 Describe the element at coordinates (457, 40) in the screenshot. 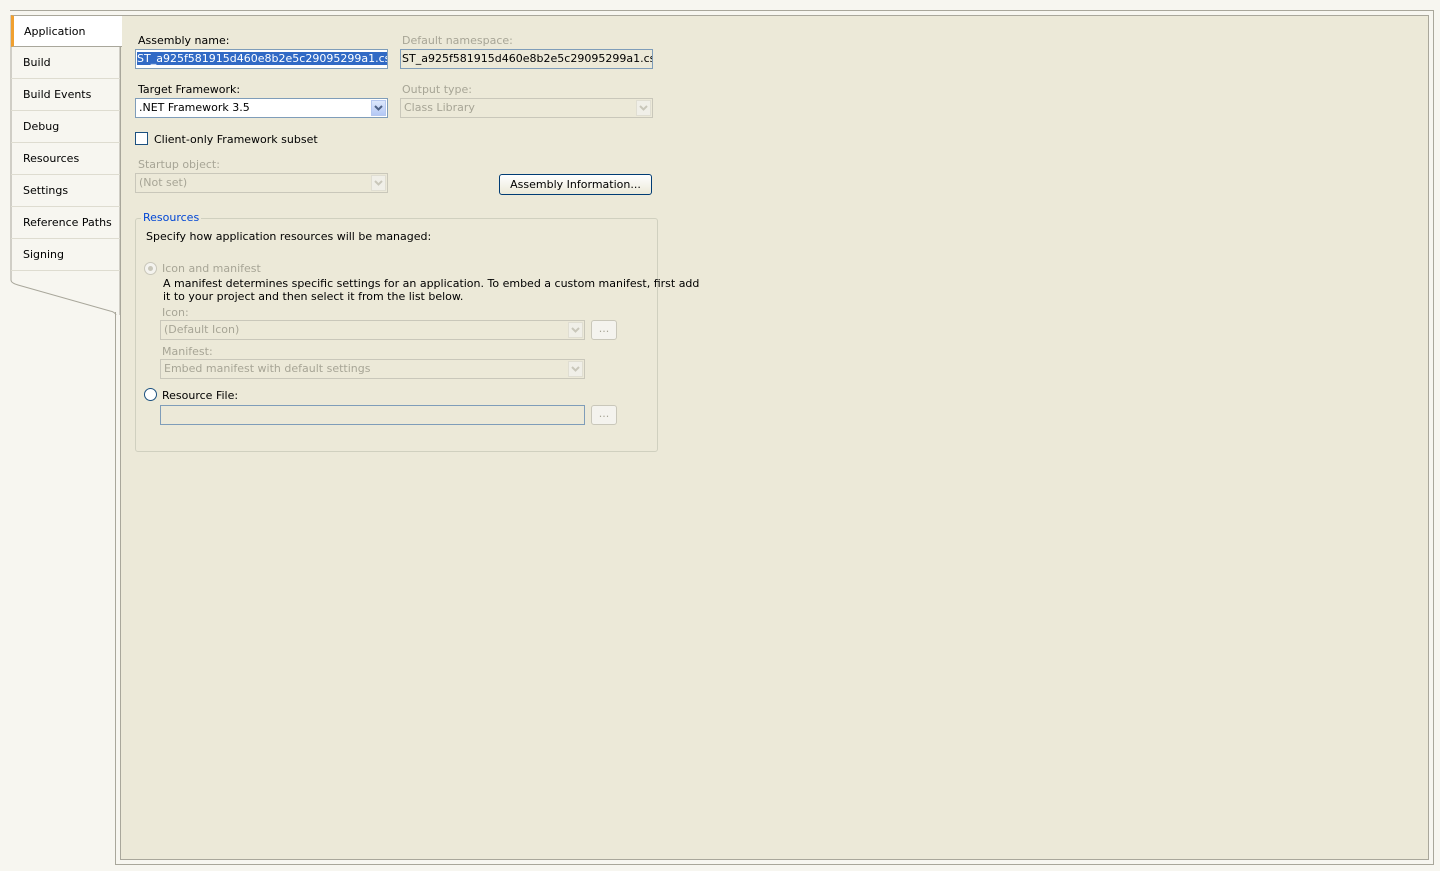

I see `default-namespace-label: Default namespace:` at that location.